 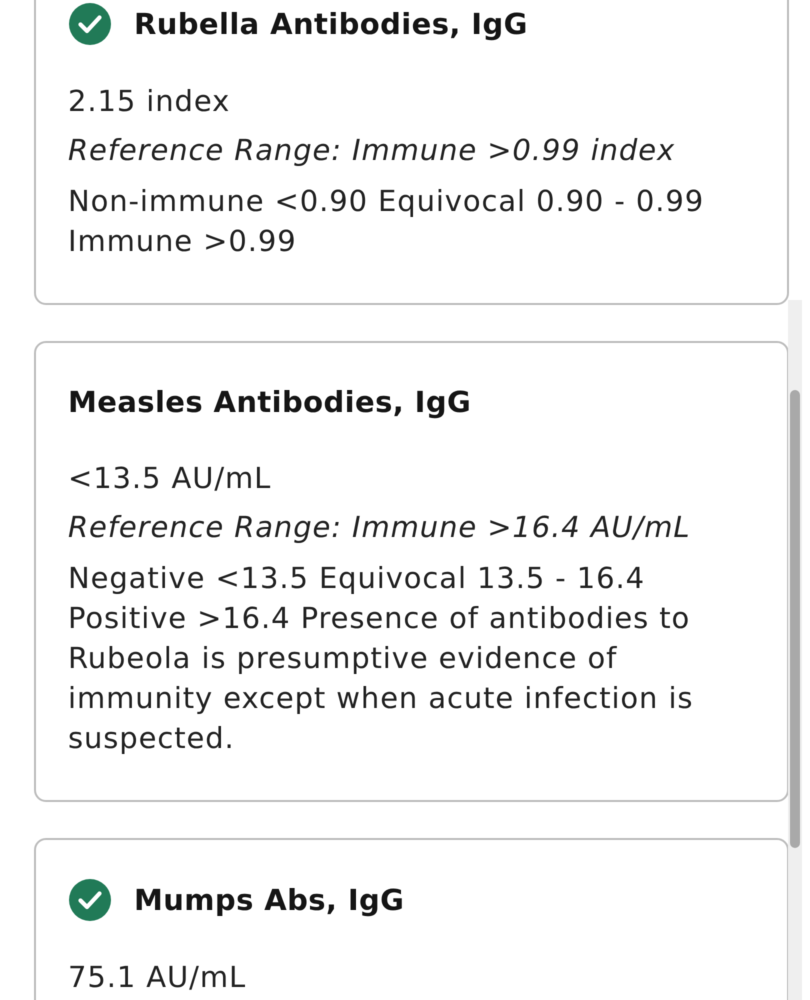 I want to click on result-value: 75.1 AU/mL, so click(x=158, y=977).